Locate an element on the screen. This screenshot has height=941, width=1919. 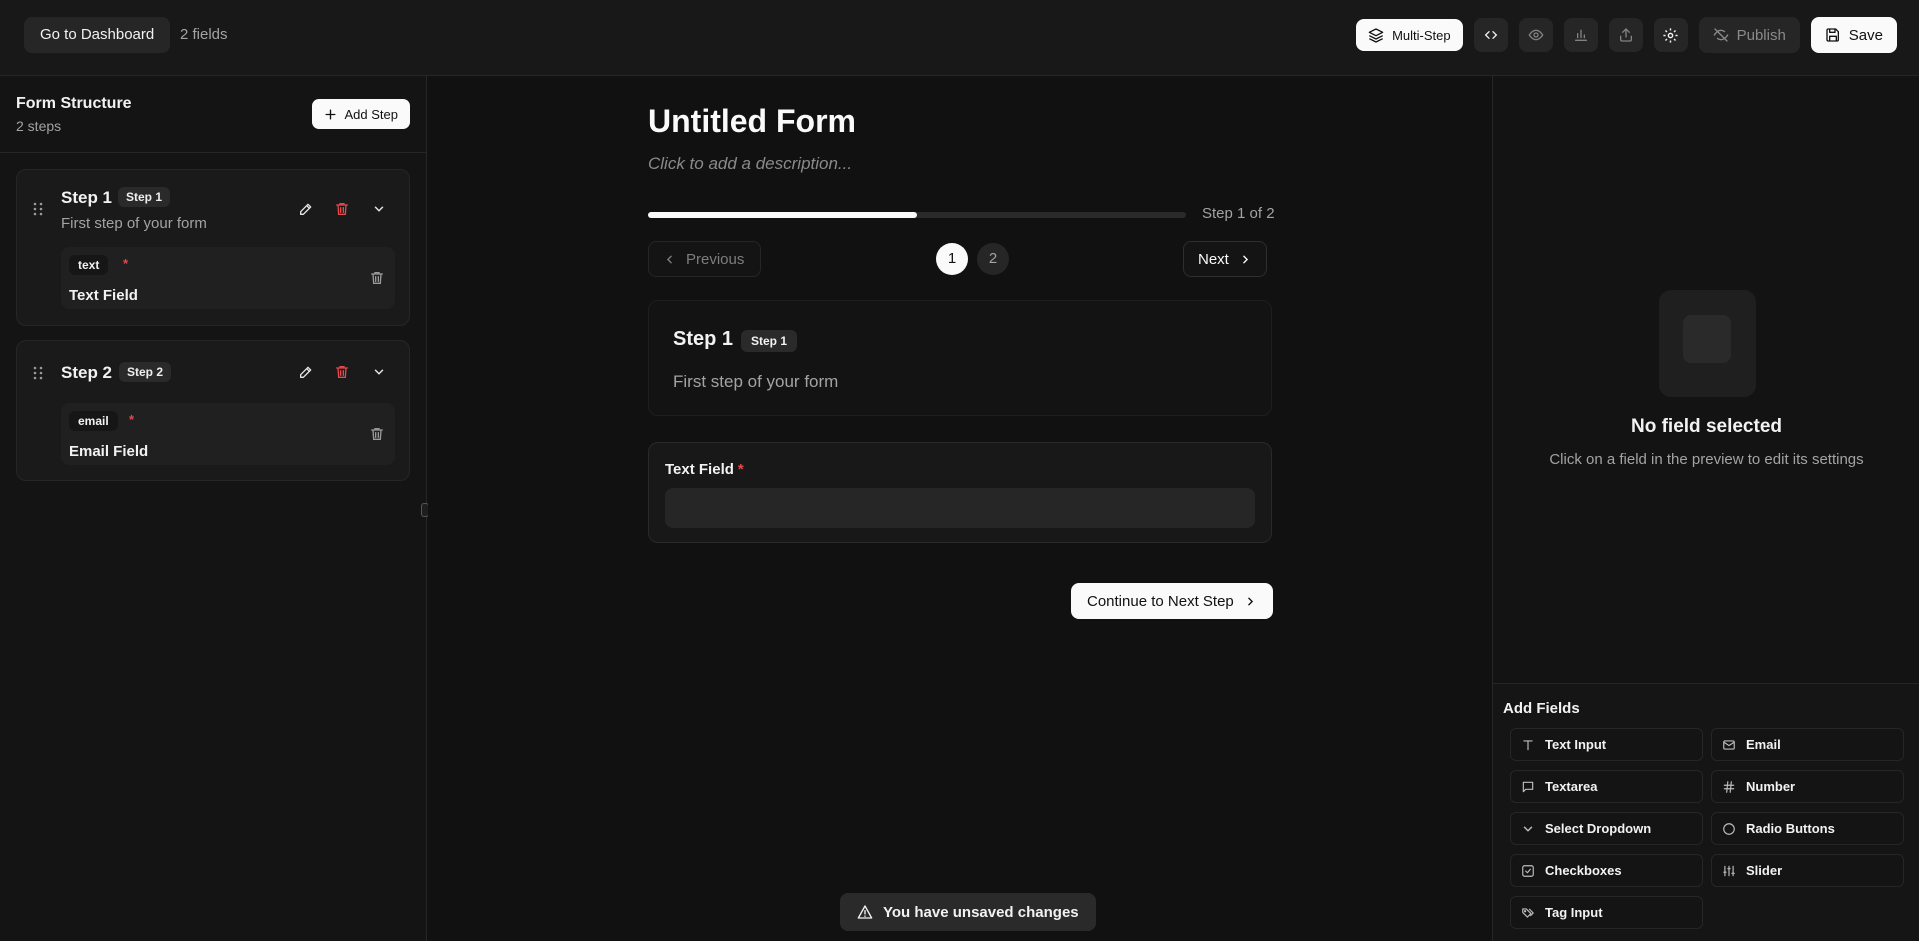
page-indicator-1: 1 is located at coordinates (952, 259).